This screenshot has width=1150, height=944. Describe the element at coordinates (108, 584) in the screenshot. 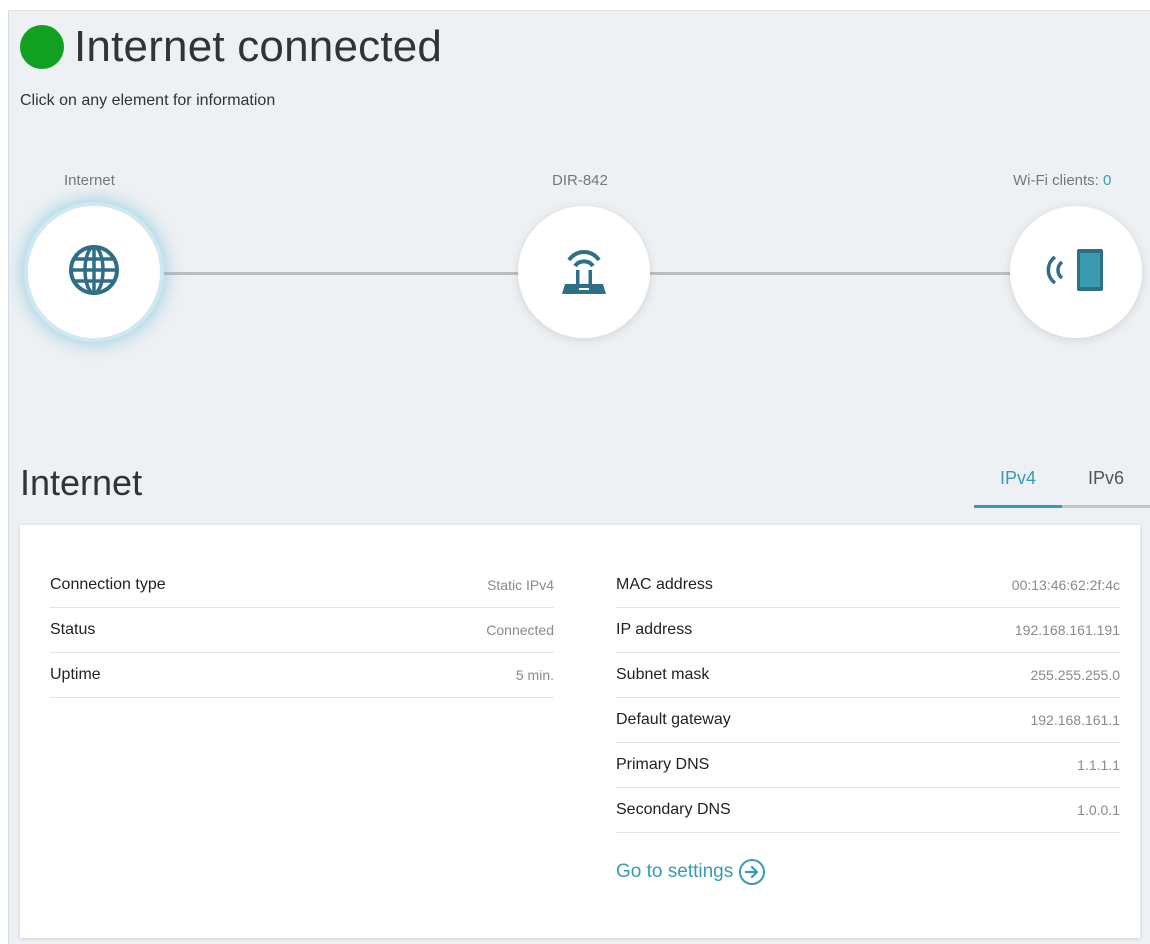

I see `info-key: Connection type` at that location.